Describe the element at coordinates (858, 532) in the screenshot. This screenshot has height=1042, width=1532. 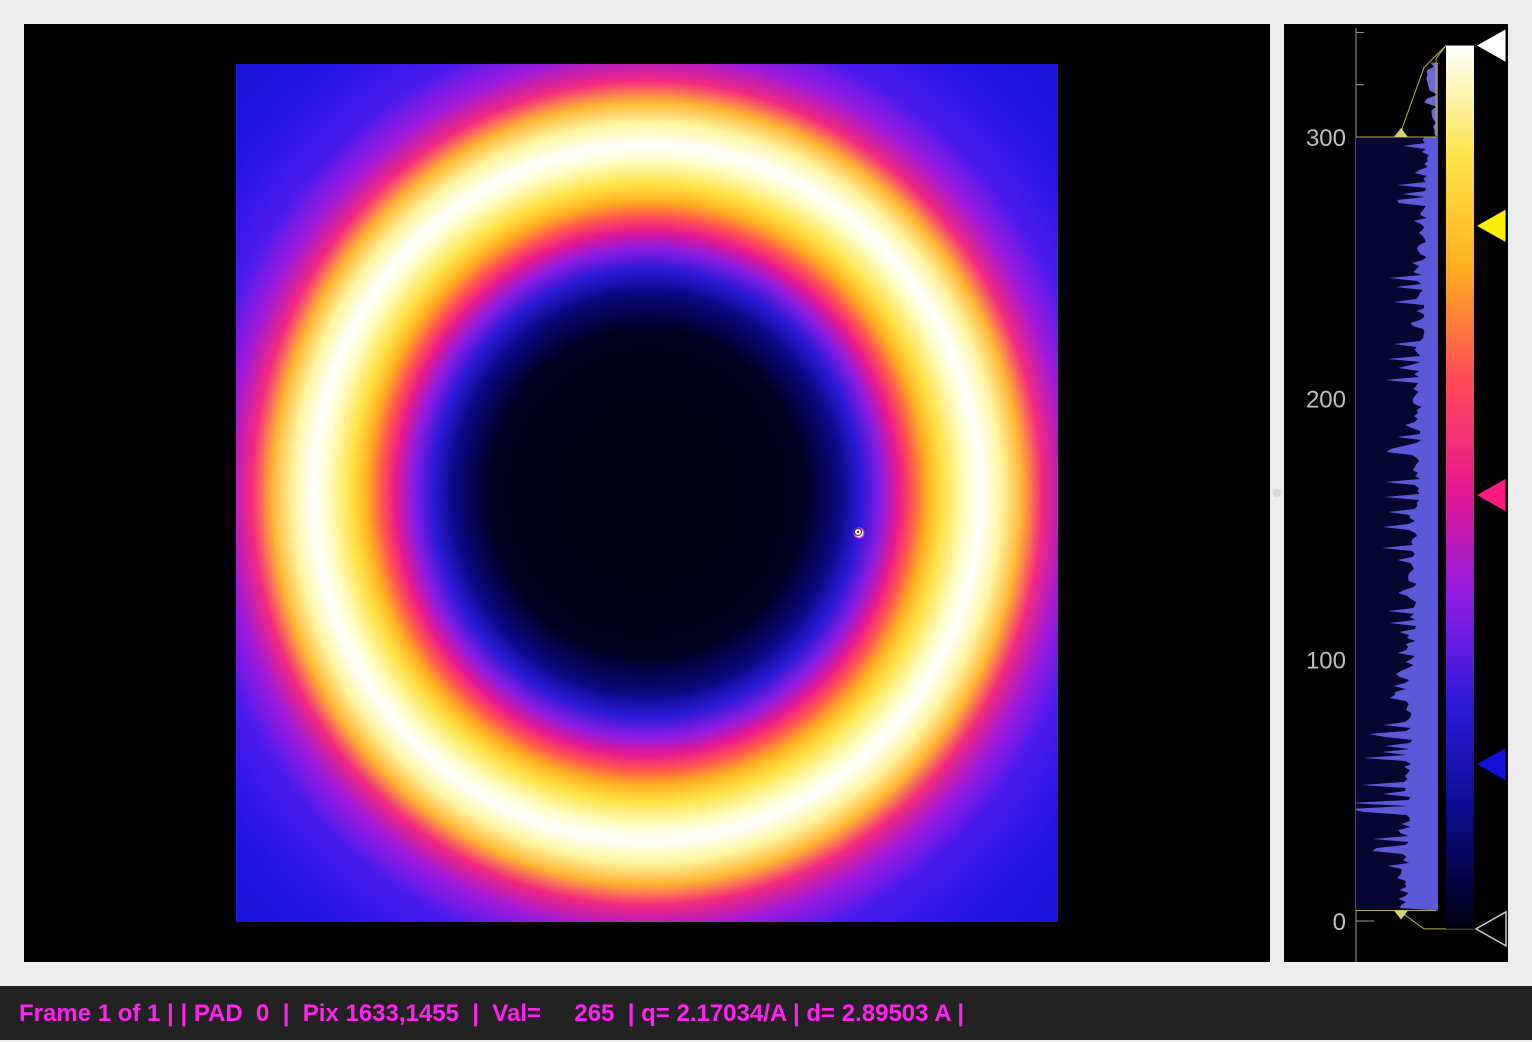
I see `beam-center-marker` at that location.